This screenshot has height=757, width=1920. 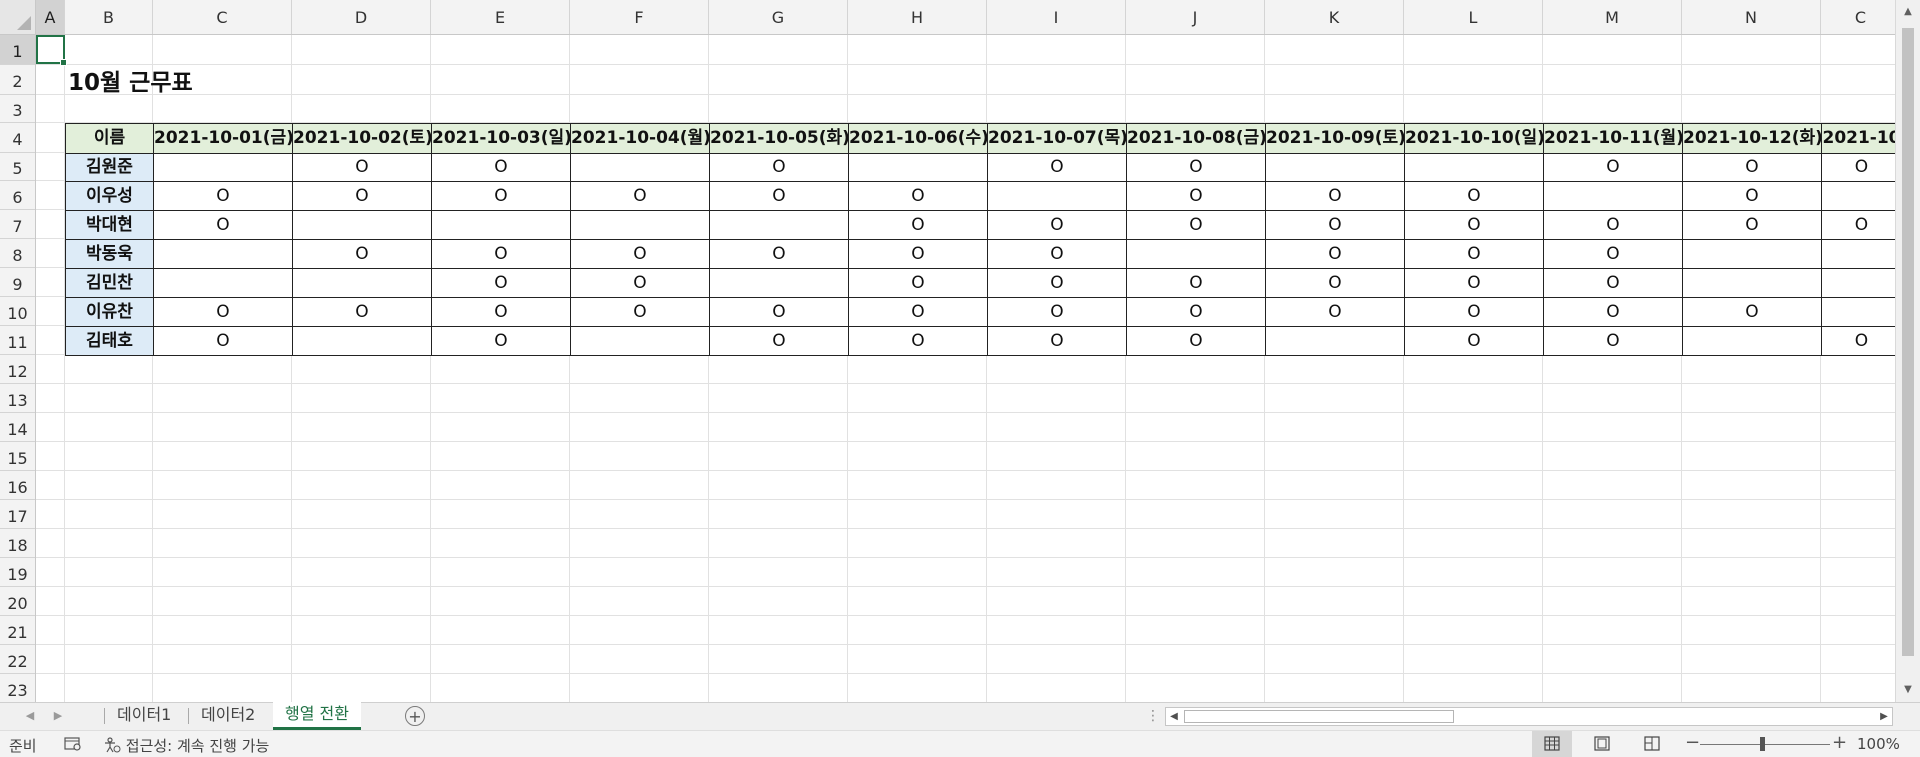 What do you see at coordinates (1751, 17) in the screenshot?
I see `column-header: N` at bounding box center [1751, 17].